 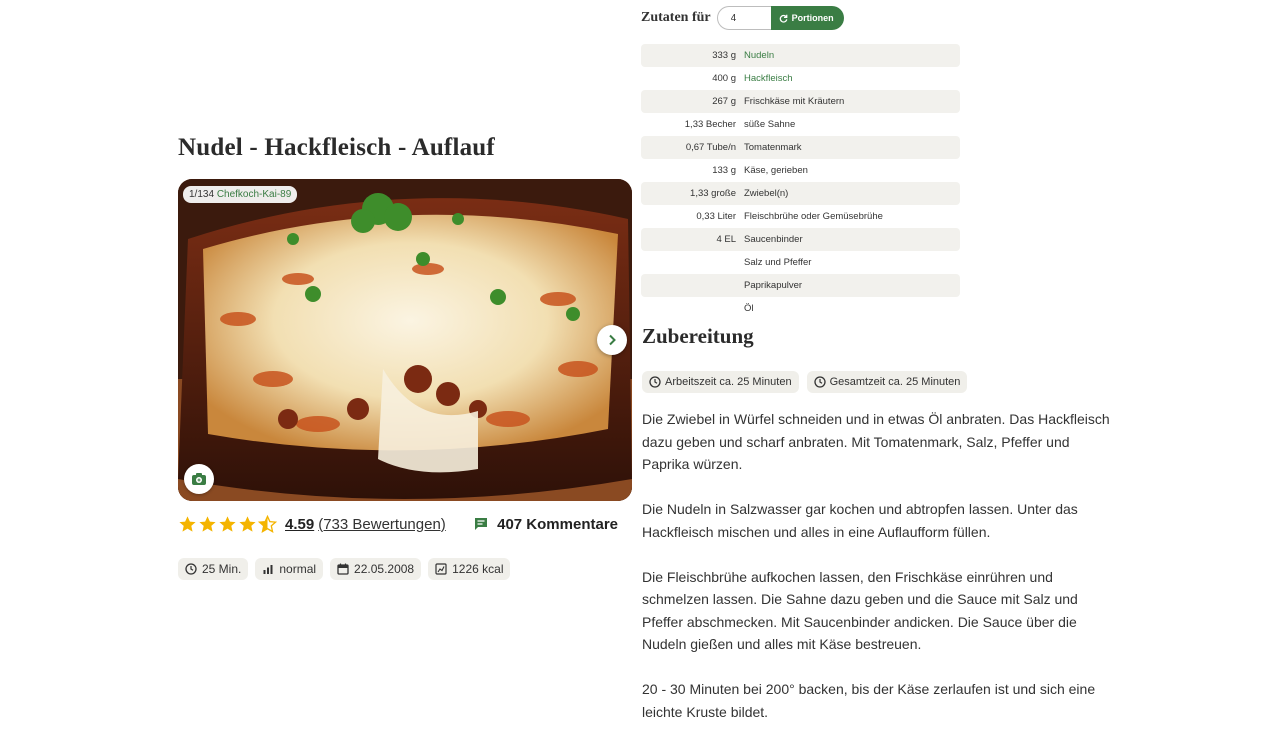 I want to click on ingredient-link: Hackfleisch, so click(x=852, y=78).